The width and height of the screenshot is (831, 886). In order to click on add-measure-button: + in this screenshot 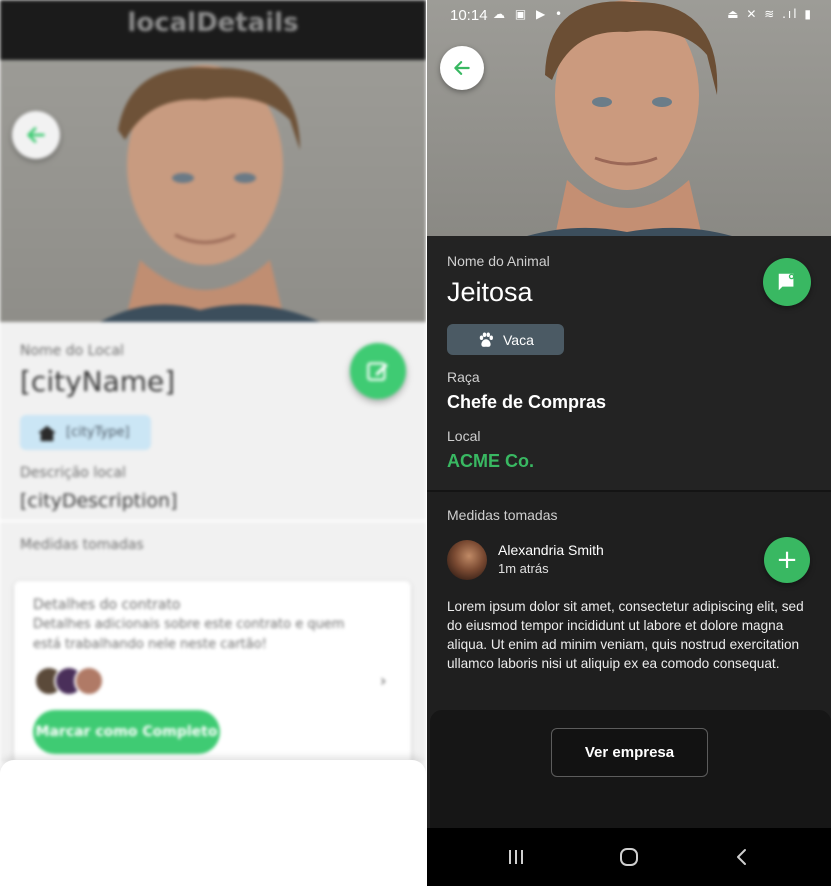, I will do `click(787, 560)`.